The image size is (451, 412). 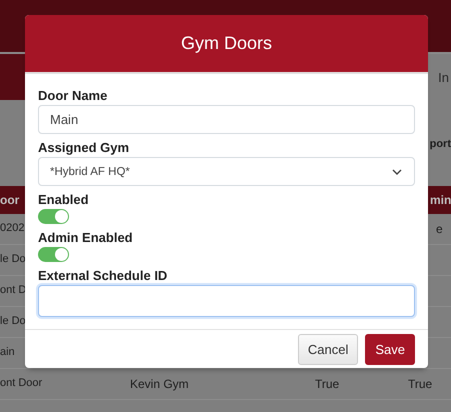 I want to click on dialog-title: Gym Doors, so click(x=226, y=43).